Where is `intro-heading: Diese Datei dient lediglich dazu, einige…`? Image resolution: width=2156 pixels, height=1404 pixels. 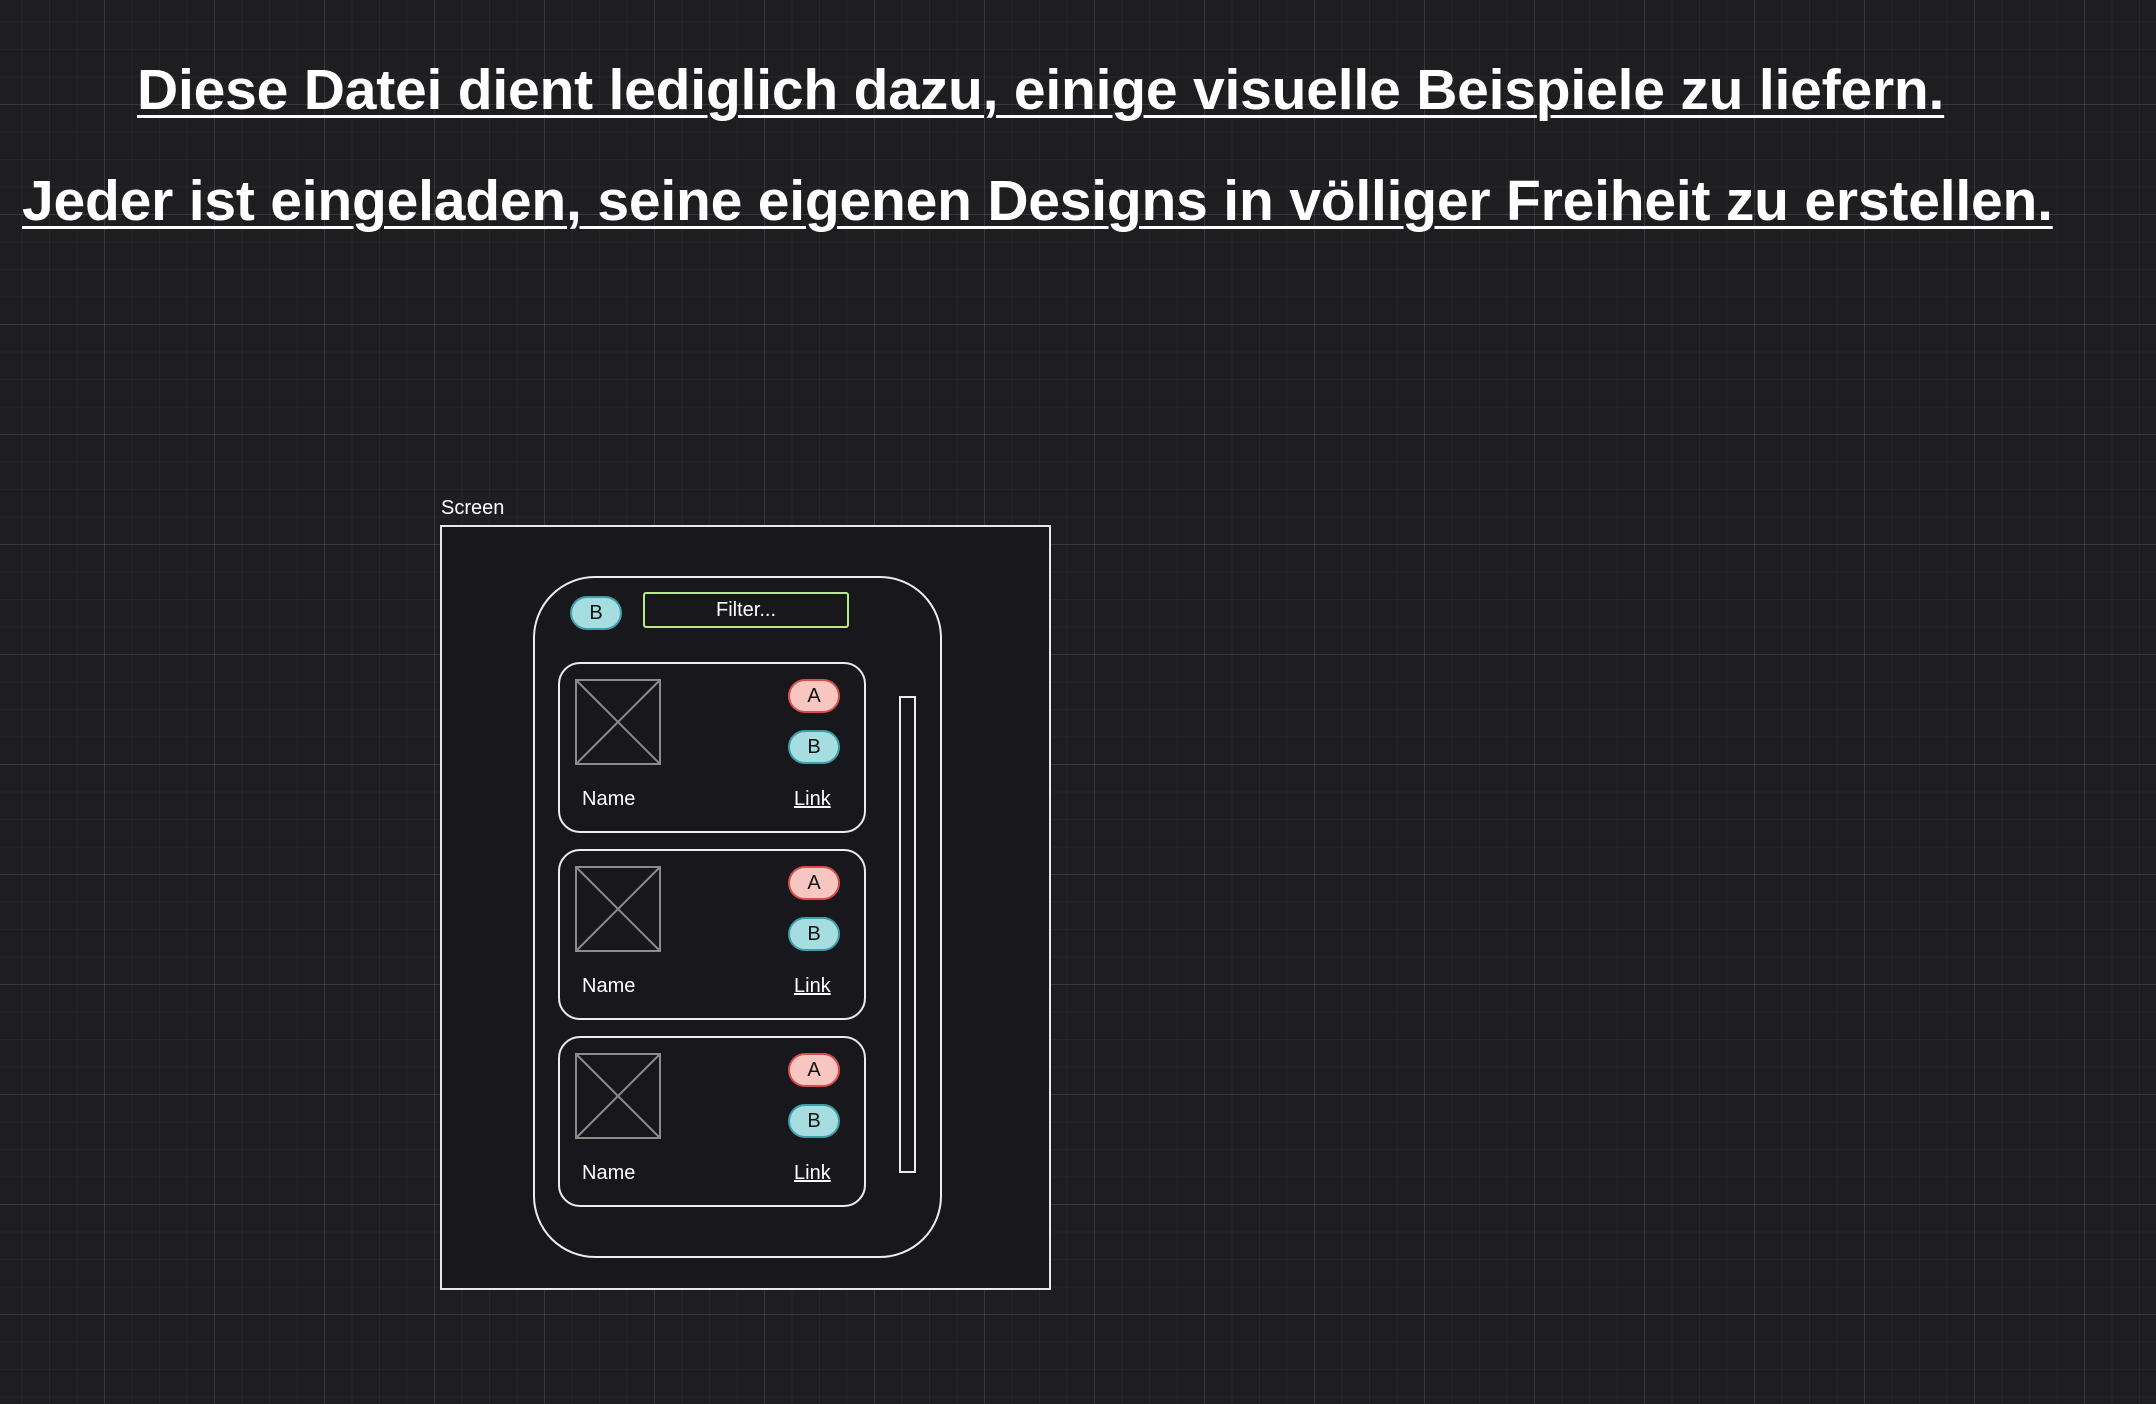
intro-heading: Diese Datei dient lediglich dazu, einige… is located at coordinates (1041, 90).